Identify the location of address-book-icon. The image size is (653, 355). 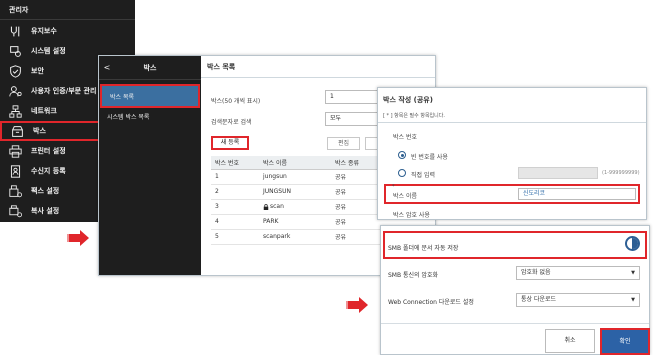
(15, 171).